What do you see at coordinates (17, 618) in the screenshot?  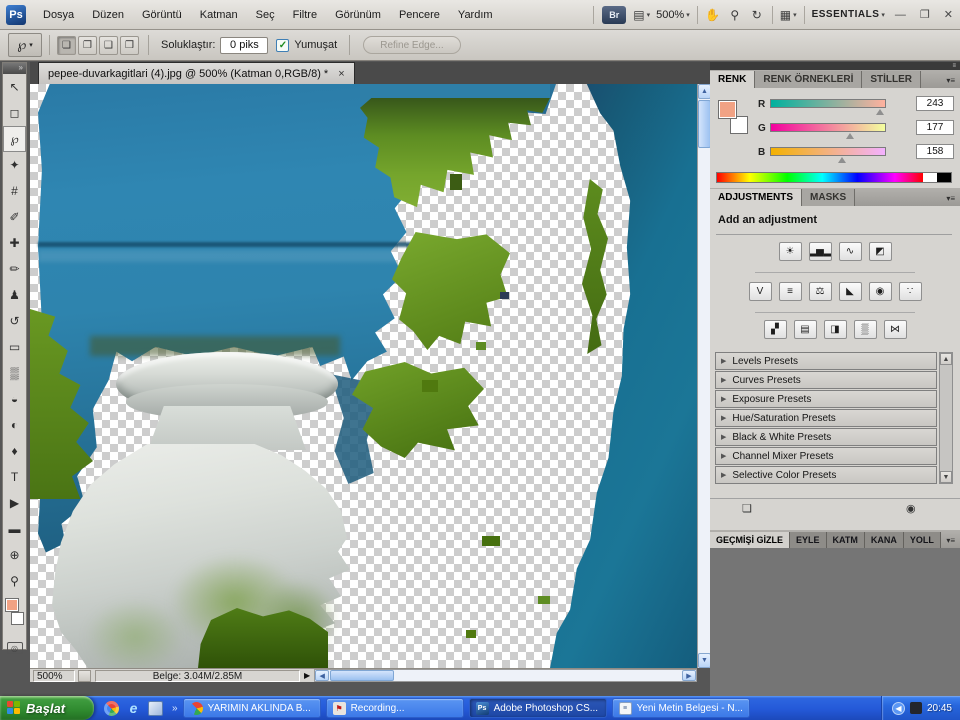 I see `background-color-swatch` at bounding box center [17, 618].